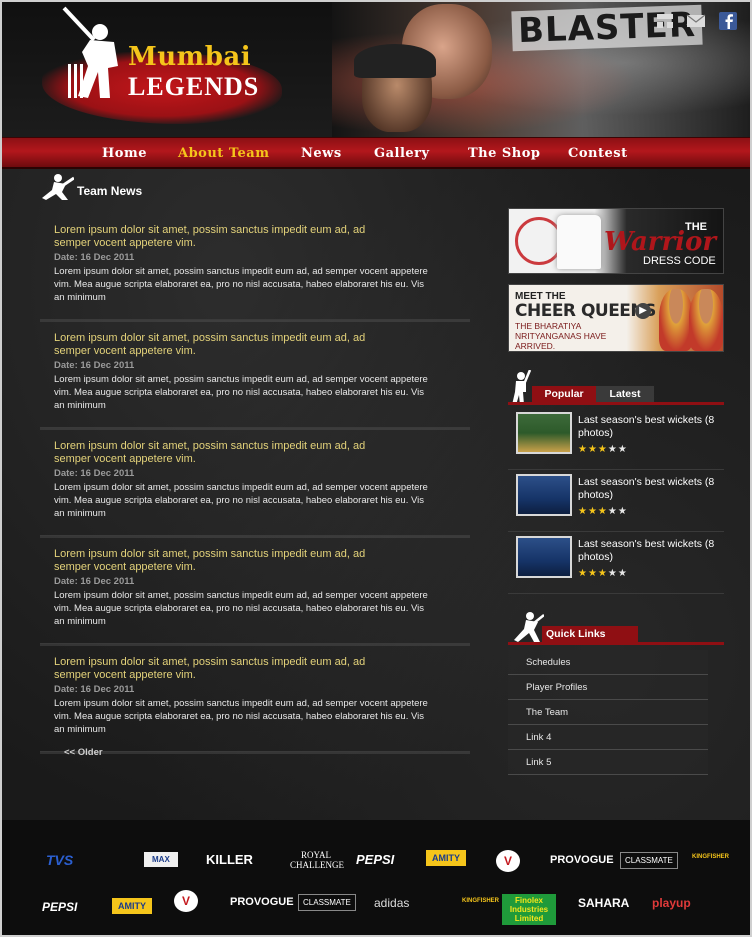 The image size is (752, 937). I want to click on team-news-header: Team News, so click(267, 187).